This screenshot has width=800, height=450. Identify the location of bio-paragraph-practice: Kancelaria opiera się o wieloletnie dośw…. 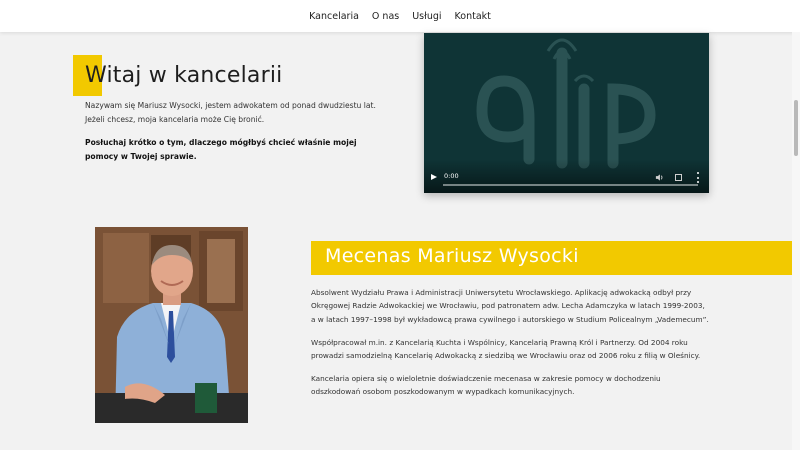
(486, 385).